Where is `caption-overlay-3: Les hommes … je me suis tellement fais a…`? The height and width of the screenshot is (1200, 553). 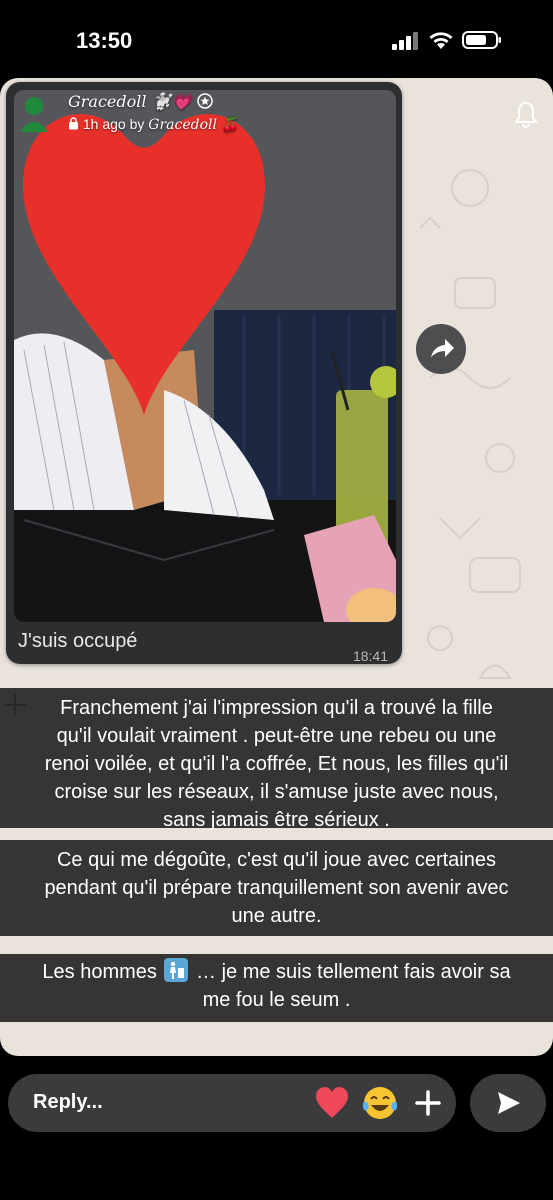
caption-overlay-3: Les hommes … je me suis tellement fais a… is located at coordinates (276, 988).